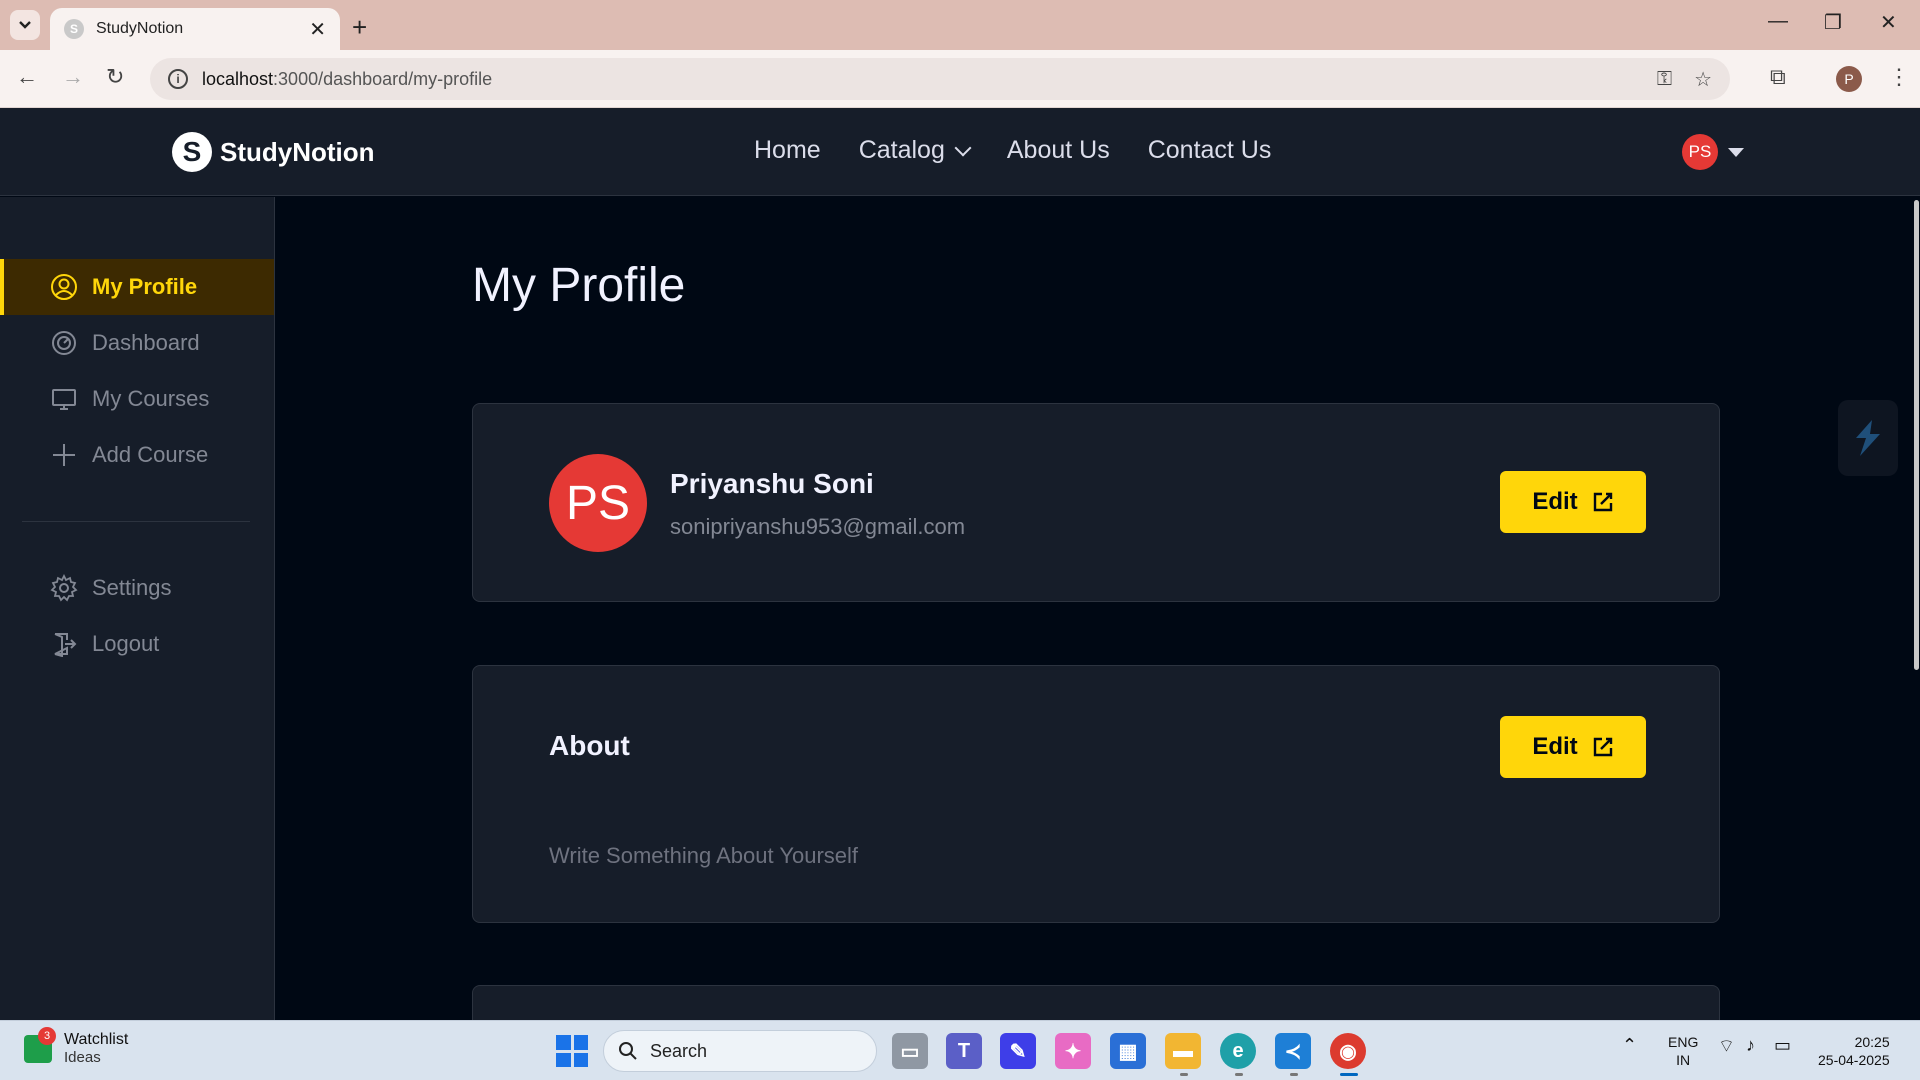 The width and height of the screenshot is (1920, 1080). Describe the element at coordinates (1629, 1045) in the screenshot. I see `tray-chevron-up-icon: ⌃` at that location.